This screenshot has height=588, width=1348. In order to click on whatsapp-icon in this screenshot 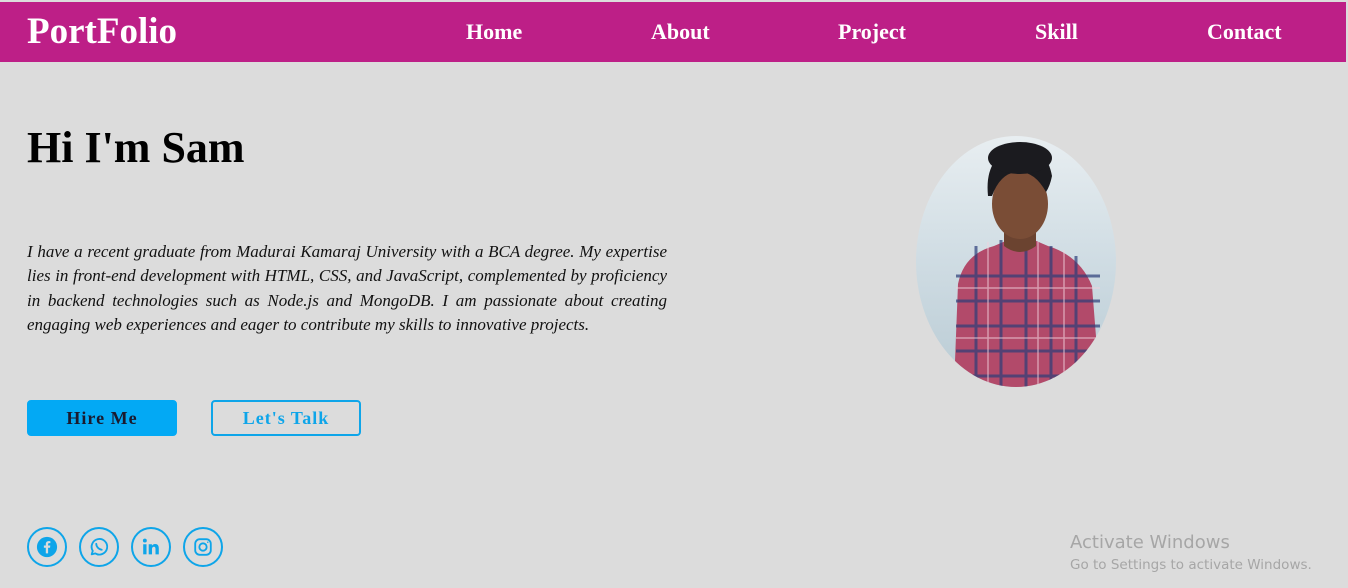, I will do `click(99, 547)`.